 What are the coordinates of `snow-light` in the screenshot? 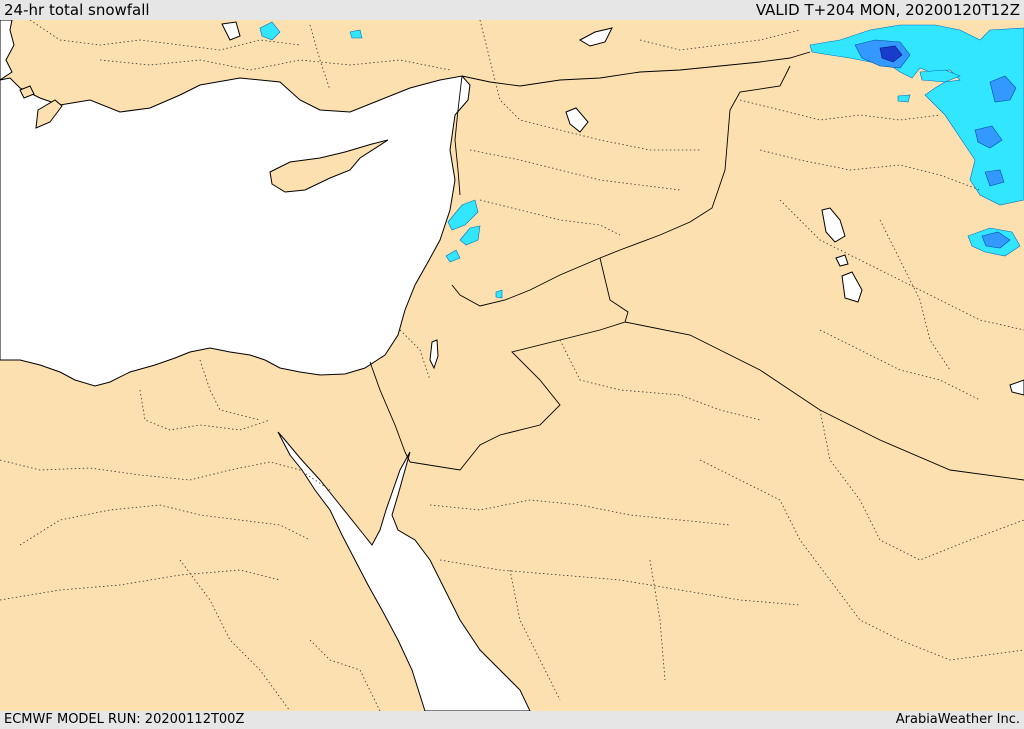 It's located at (904, 98).